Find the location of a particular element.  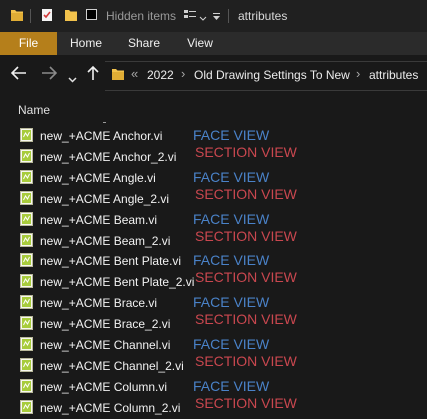

file-name: new_+ACME Anchor_2.vi is located at coordinates (108, 156).